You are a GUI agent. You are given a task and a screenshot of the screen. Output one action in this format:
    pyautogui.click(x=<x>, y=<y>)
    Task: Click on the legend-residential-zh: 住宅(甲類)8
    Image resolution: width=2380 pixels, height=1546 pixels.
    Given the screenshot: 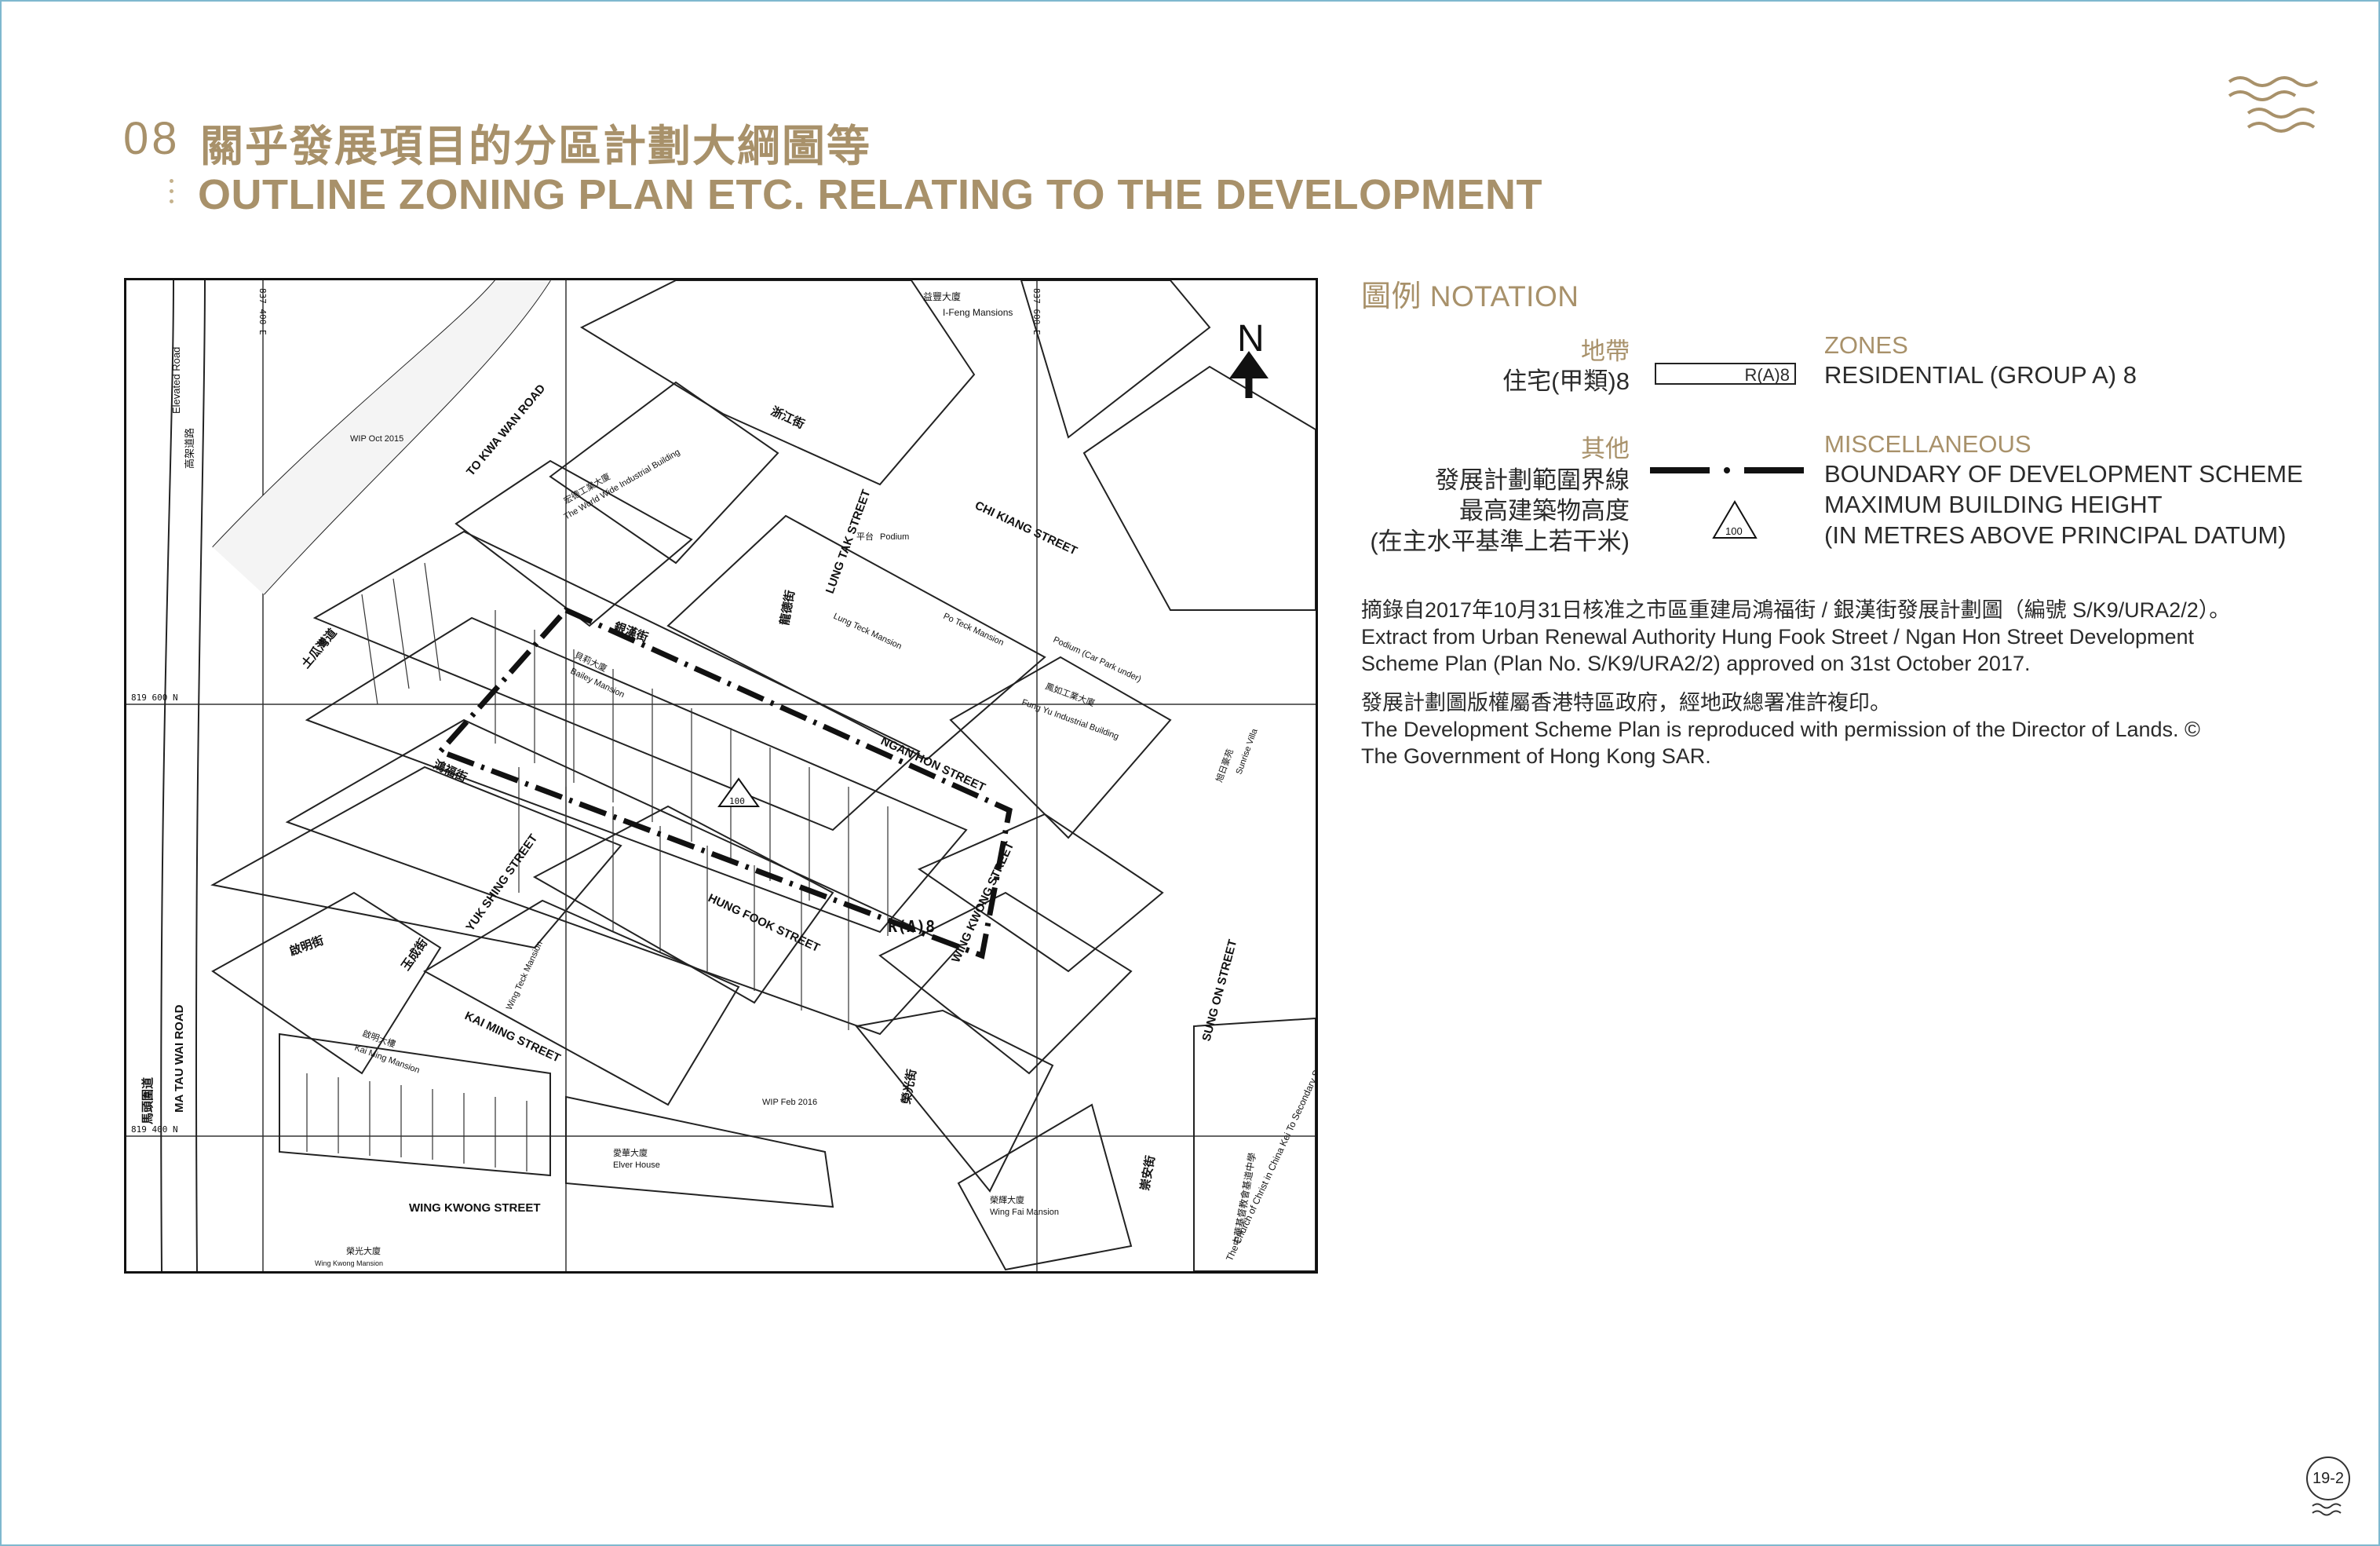 What is the action you would take?
    pyautogui.click(x=1566, y=381)
    